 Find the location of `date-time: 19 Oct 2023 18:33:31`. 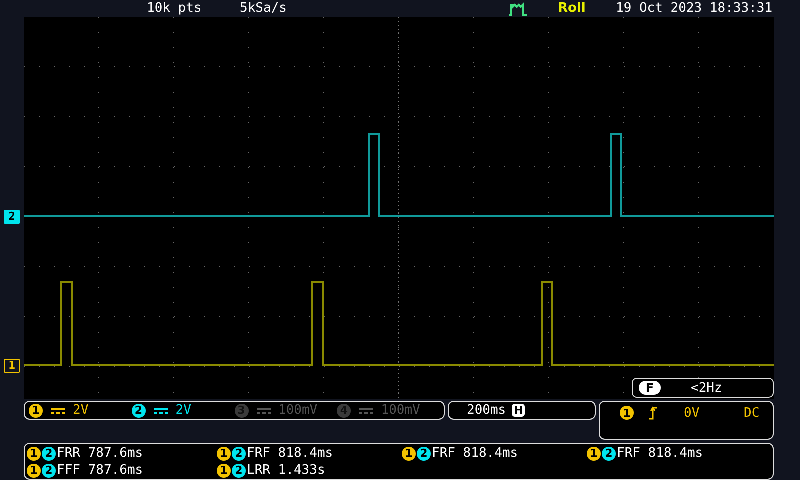

date-time: 19 Oct 2023 18:33:31 is located at coordinates (694, 8).